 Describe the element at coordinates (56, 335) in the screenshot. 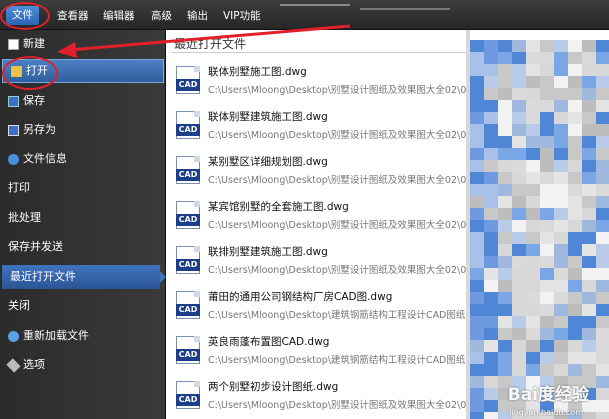

I see `sidebar-item-label: 重新加载文件` at that location.